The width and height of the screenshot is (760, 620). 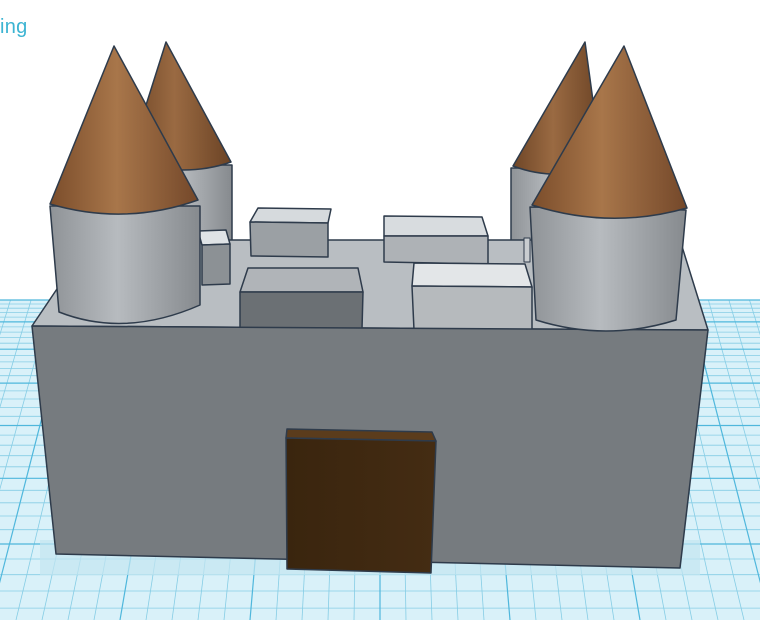 I want to click on roof-block-back-center-top, so click(x=290, y=215).